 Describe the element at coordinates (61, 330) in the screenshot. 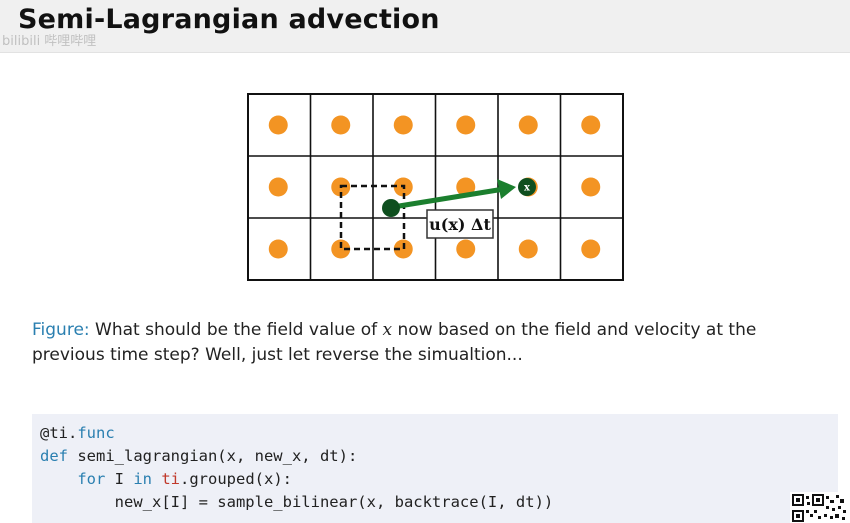

I see `caption-label: Figure:` at that location.